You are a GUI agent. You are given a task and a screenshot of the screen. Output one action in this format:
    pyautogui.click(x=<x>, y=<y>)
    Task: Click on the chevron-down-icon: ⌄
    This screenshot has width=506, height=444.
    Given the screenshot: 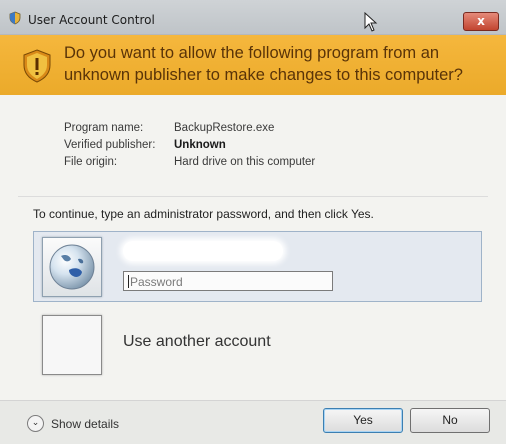 What is the action you would take?
    pyautogui.click(x=35, y=423)
    